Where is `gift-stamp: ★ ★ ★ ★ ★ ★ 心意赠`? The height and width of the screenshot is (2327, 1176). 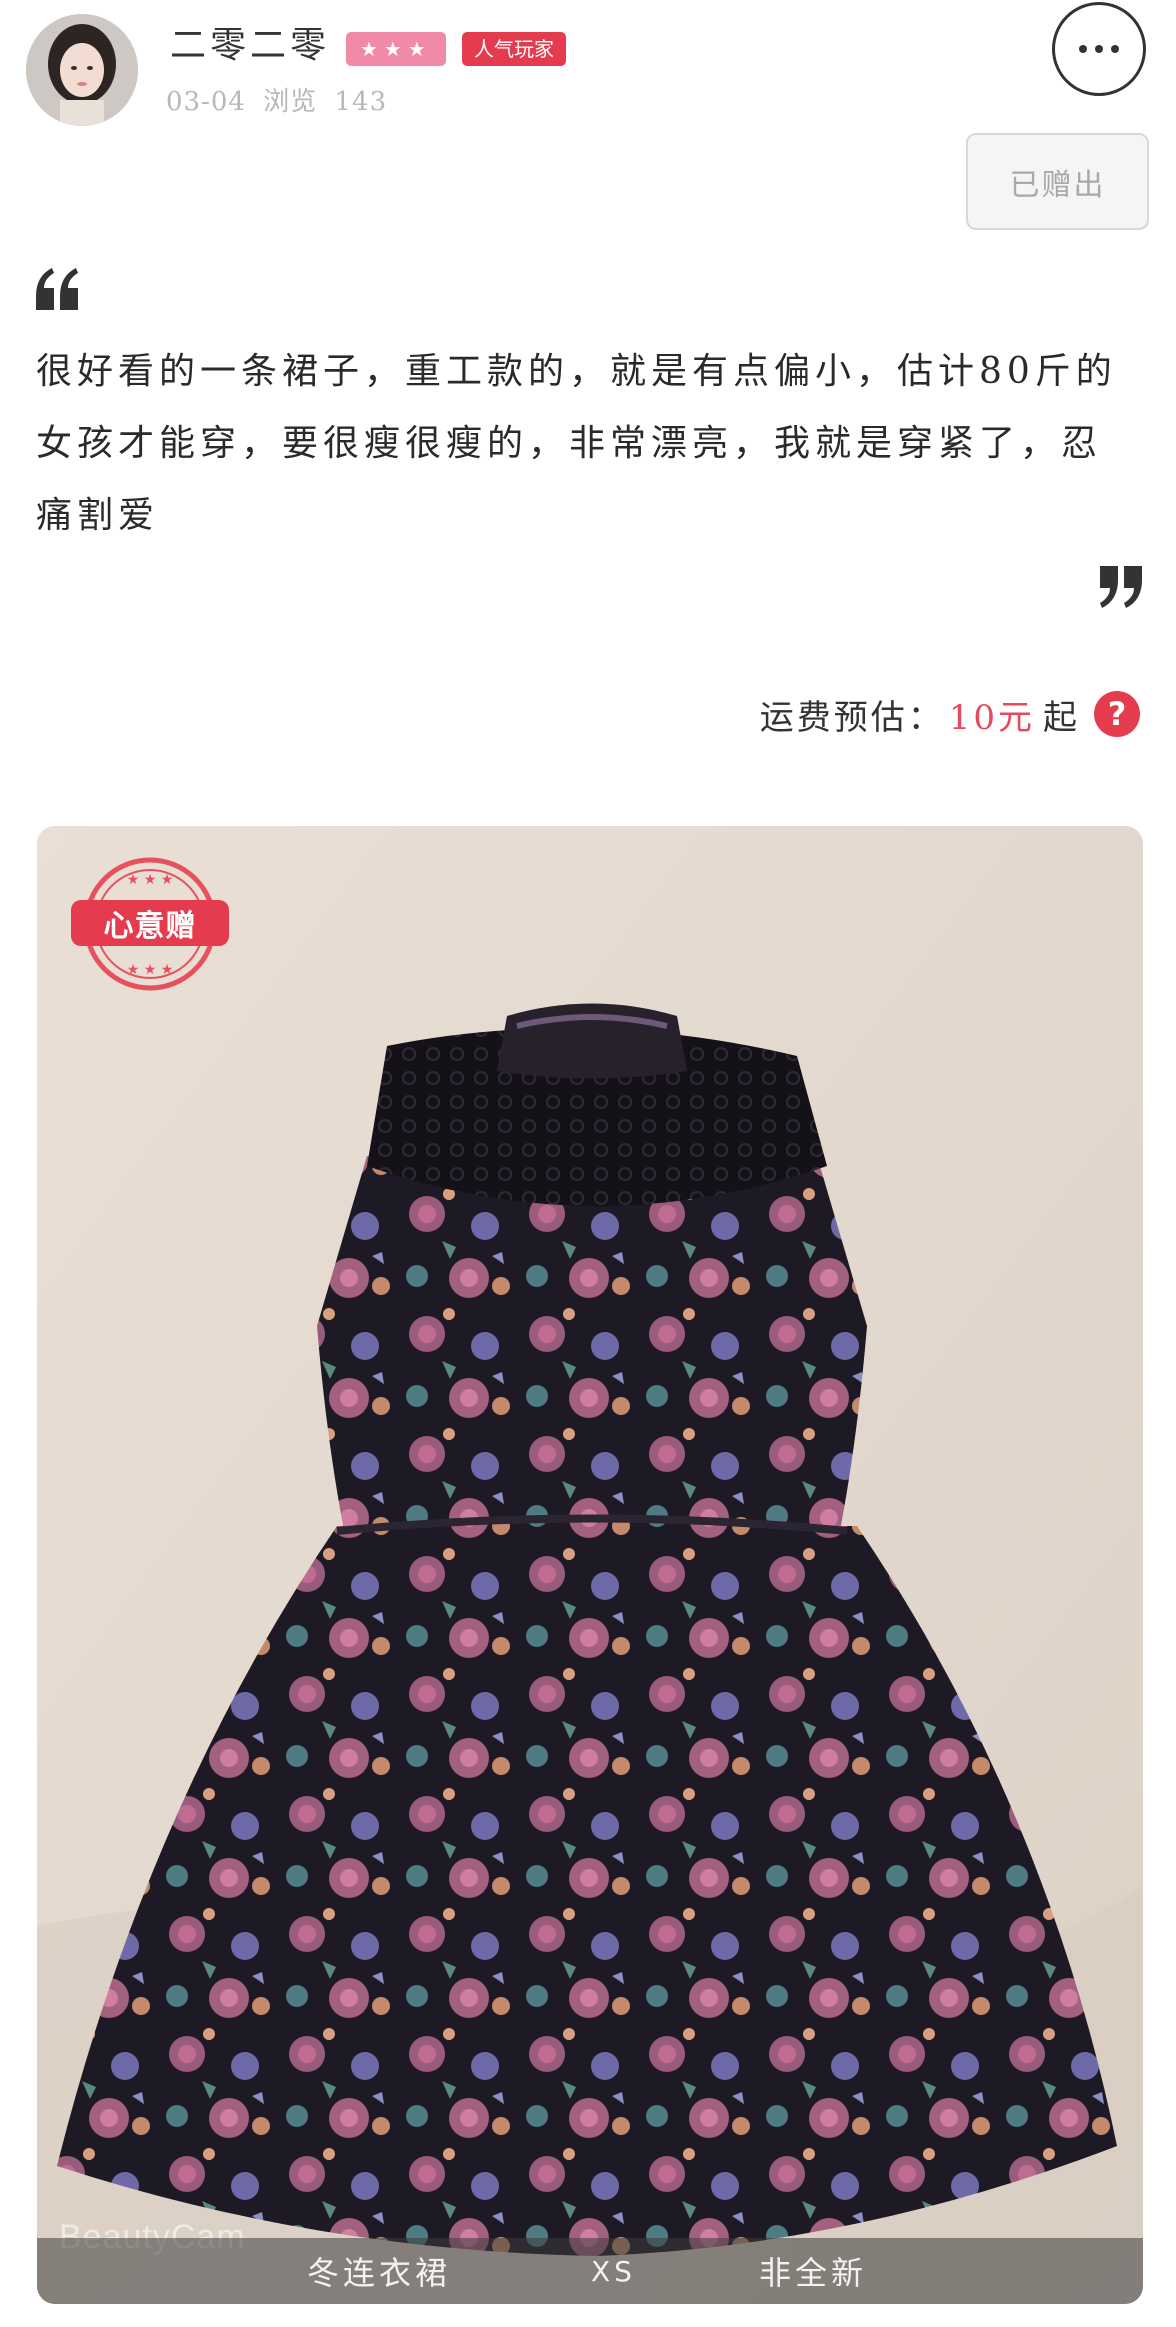 gift-stamp: ★ ★ ★ ★ ★ ★ 心意赠 is located at coordinates (150, 924).